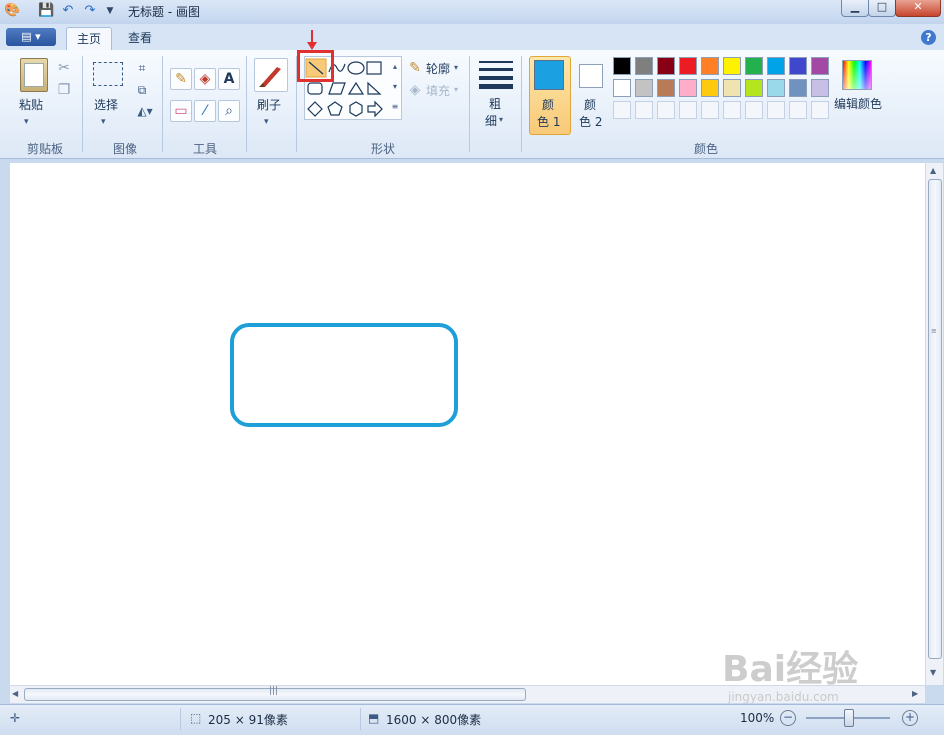 This screenshot has height=735, width=944. I want to click on group-label-tools: 工具, so click(204, 149).